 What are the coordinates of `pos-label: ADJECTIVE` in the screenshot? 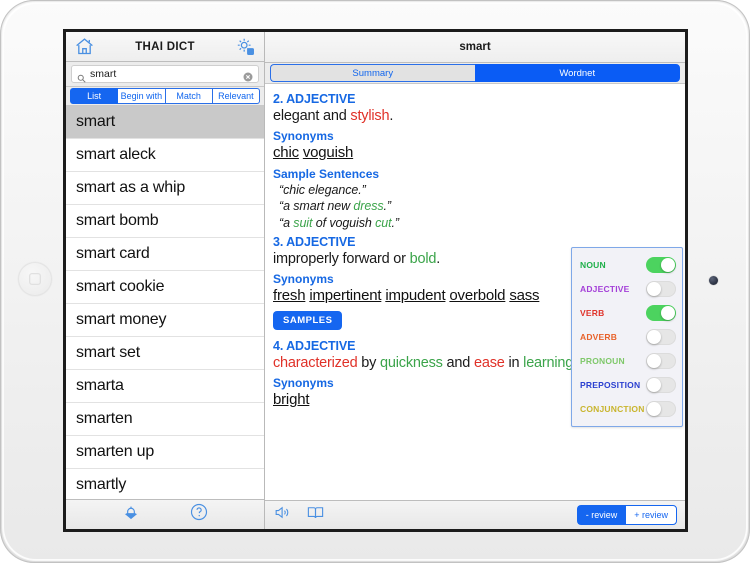 It's located at (605, 289).